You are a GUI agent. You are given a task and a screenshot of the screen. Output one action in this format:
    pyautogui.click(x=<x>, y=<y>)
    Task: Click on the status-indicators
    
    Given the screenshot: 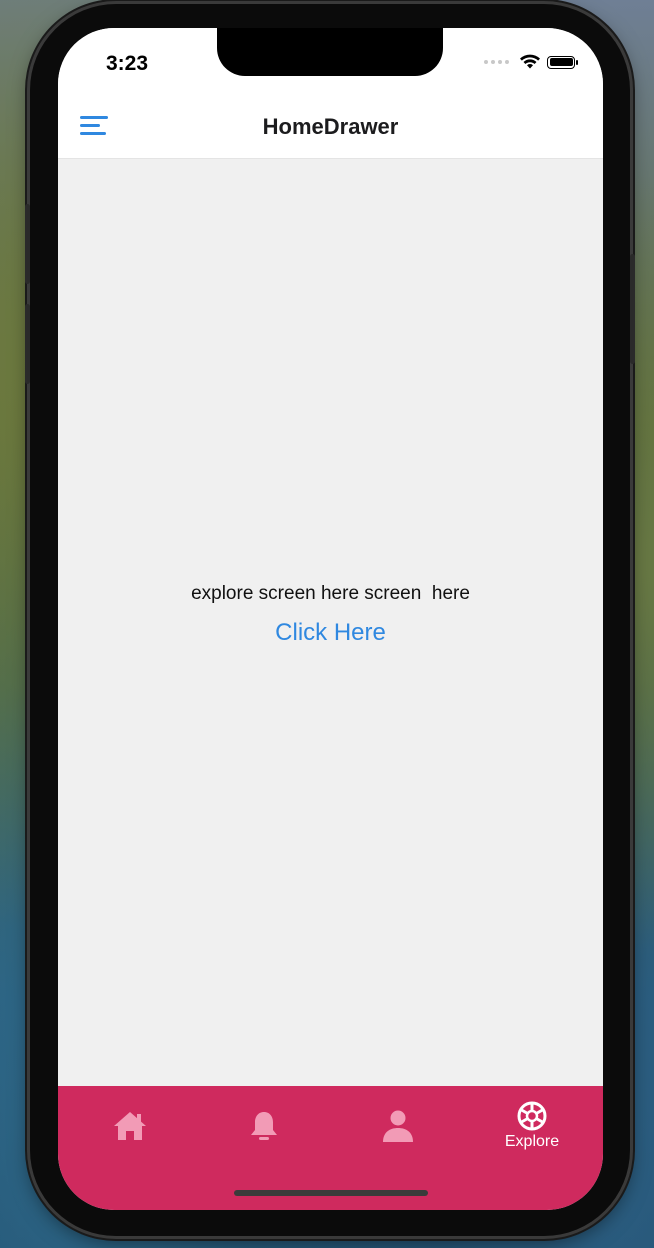 What is the action you would take?
    pyautogui.click(x=531, y=62)
    